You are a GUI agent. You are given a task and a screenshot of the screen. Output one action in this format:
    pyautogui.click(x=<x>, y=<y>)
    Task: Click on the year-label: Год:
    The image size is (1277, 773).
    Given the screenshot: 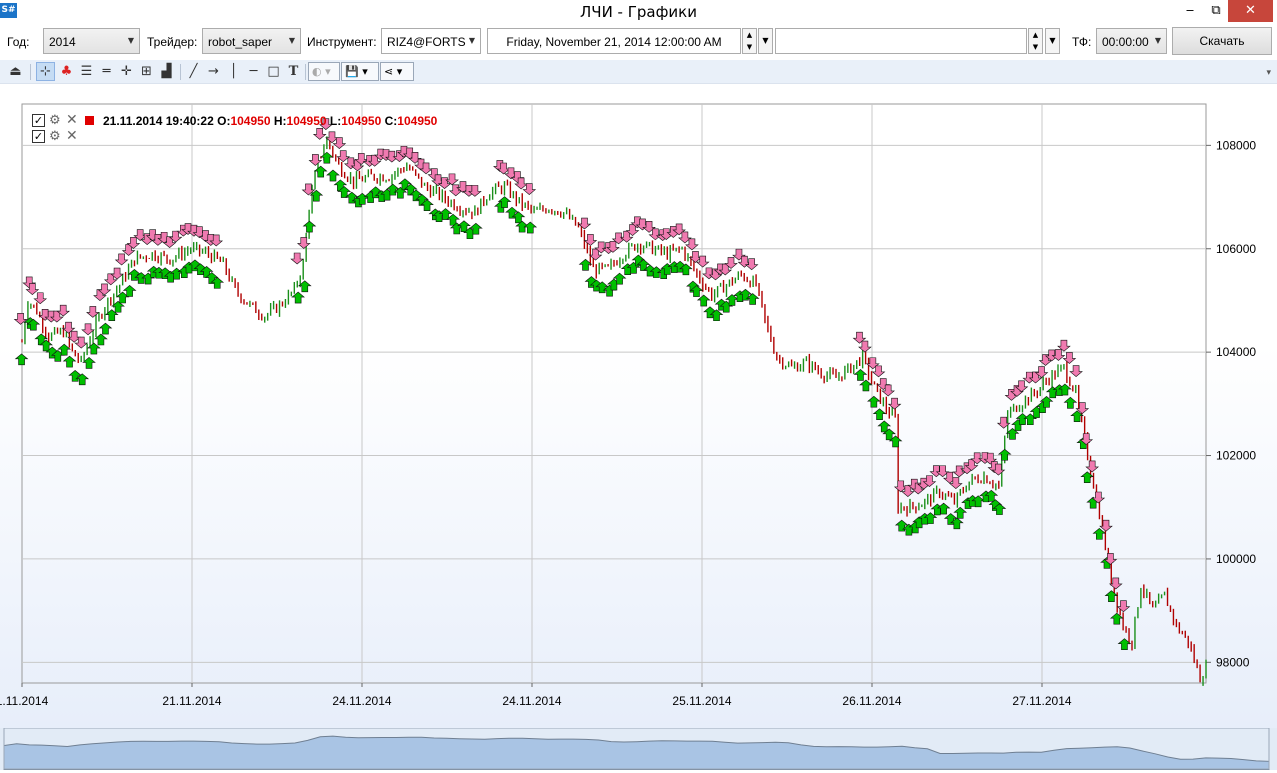 What is the action you would take?
    pyautogui.click(x=18, y=42)
    